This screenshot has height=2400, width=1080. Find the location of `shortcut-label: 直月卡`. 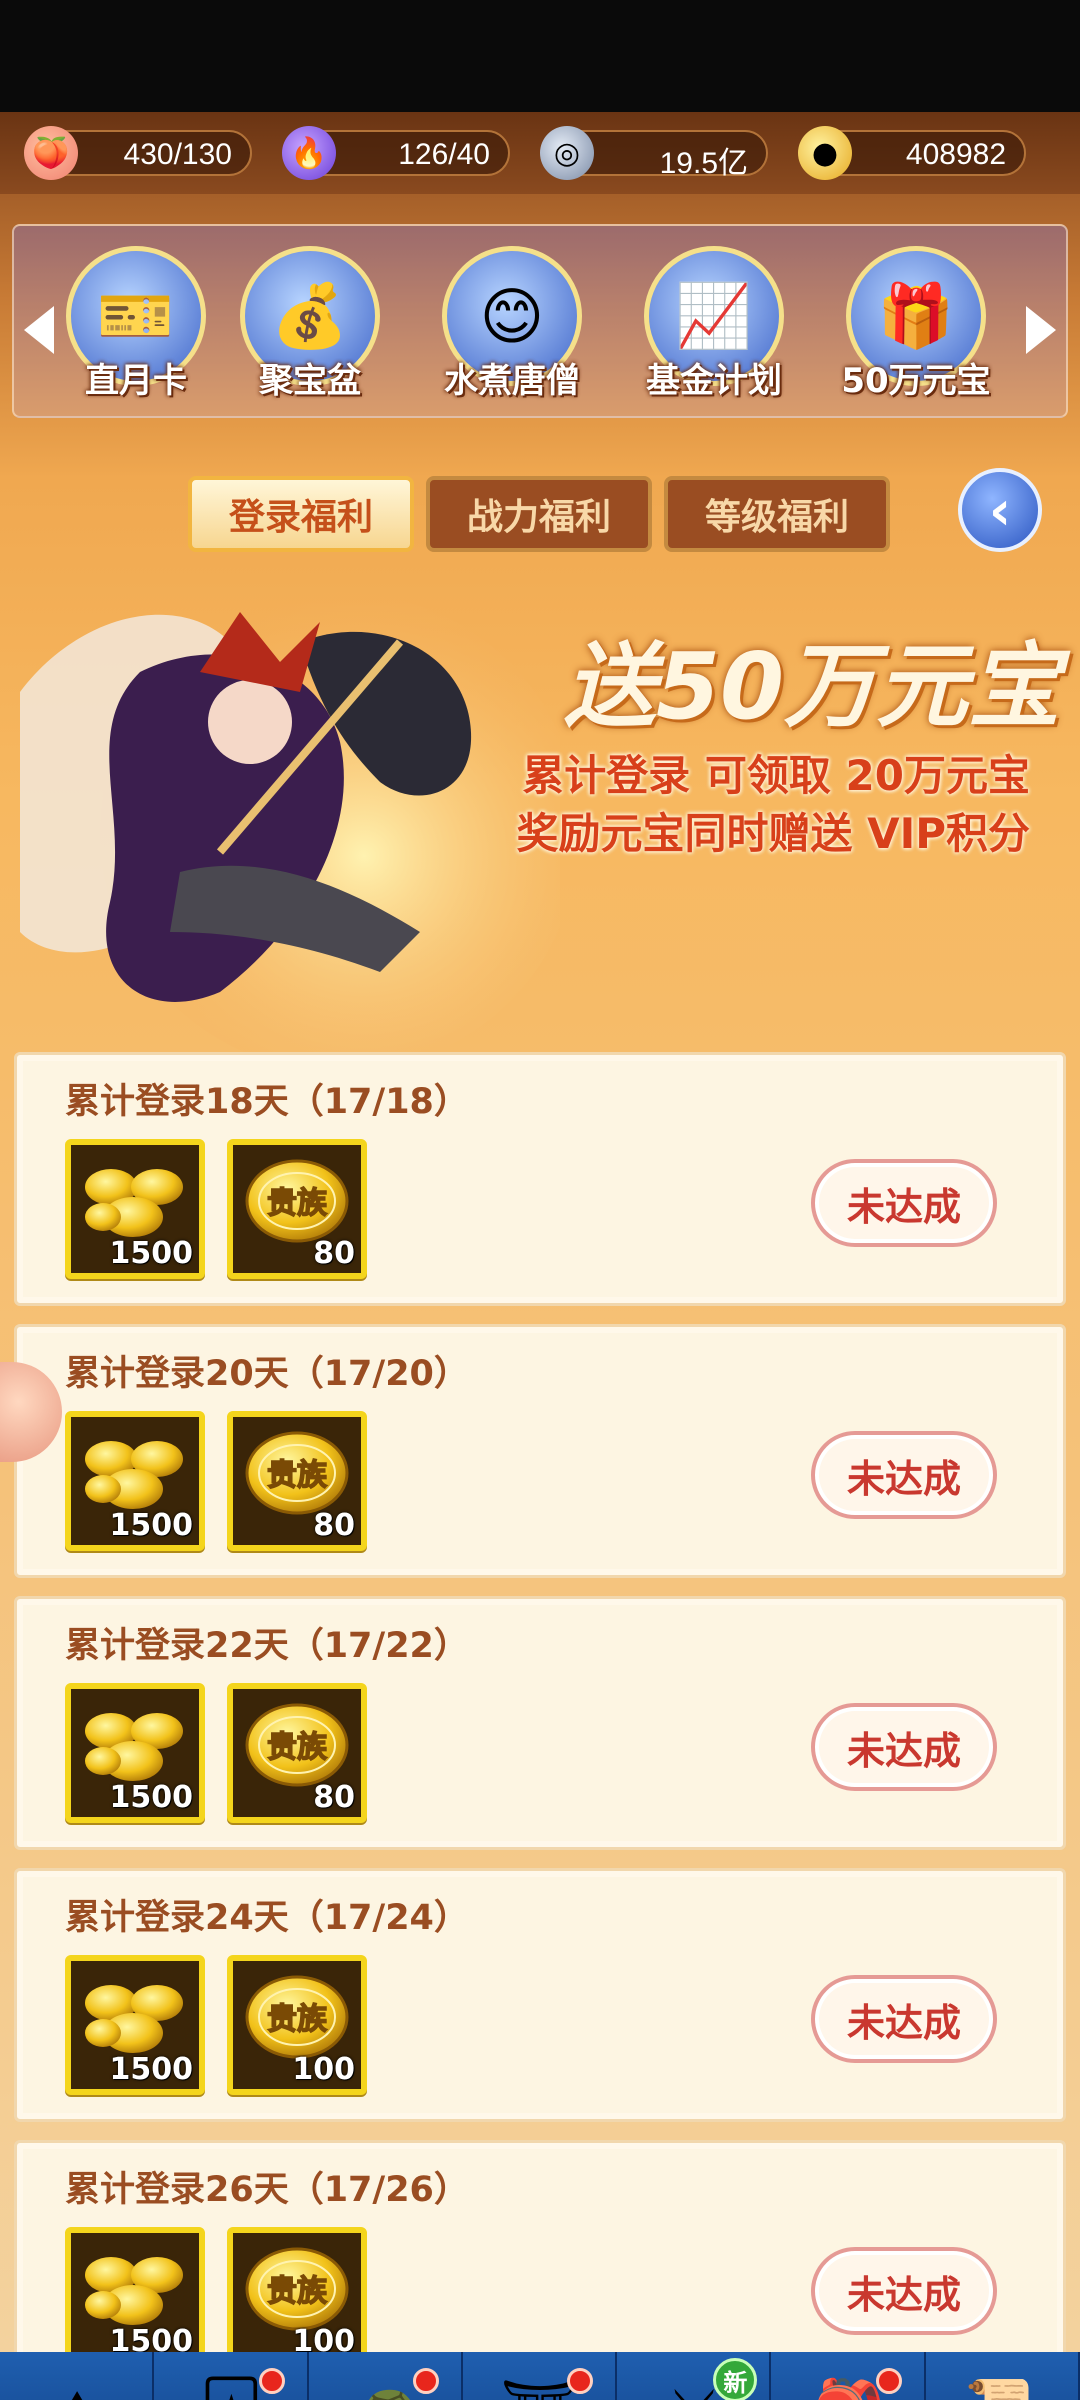

shortcut-label: 直月卡 is located at coordinates (136, 381).